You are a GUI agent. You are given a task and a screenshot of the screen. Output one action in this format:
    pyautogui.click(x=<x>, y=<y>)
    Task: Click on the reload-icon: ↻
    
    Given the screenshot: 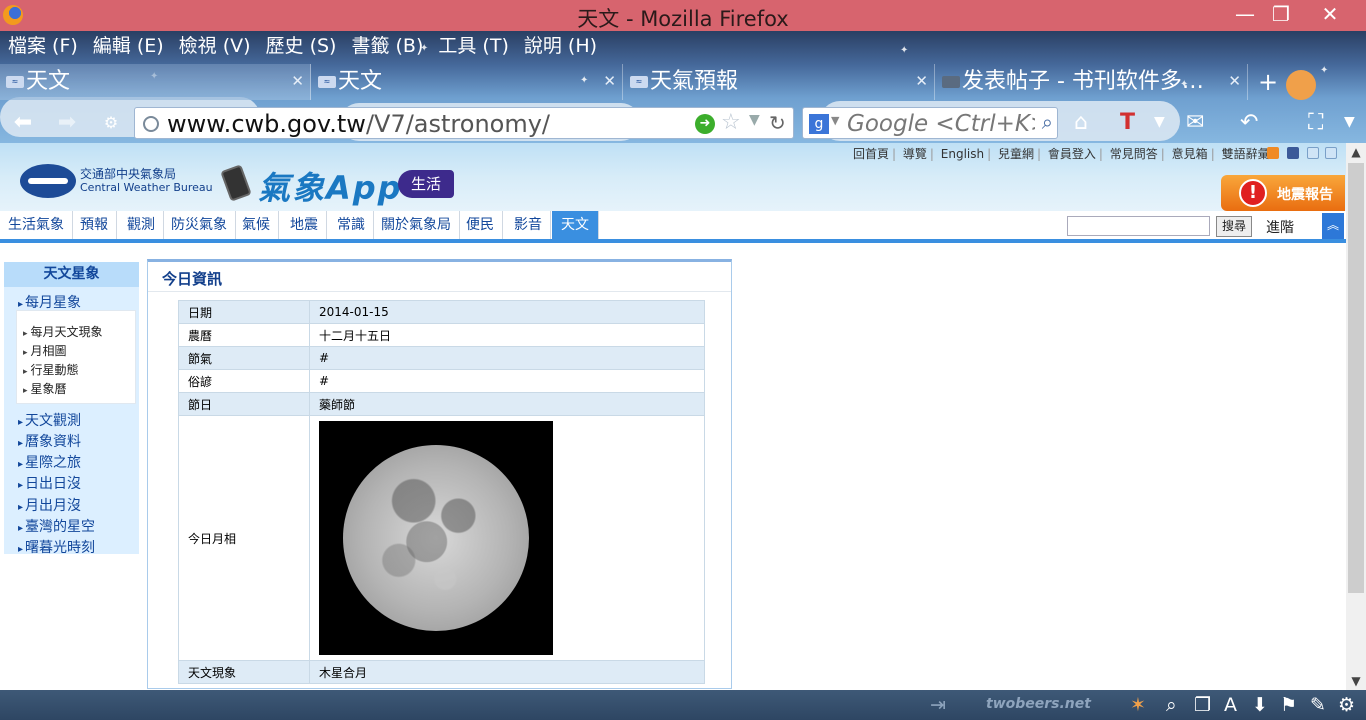 What is the action you would take?
    pyautogui.click(x=777, y=123)
    